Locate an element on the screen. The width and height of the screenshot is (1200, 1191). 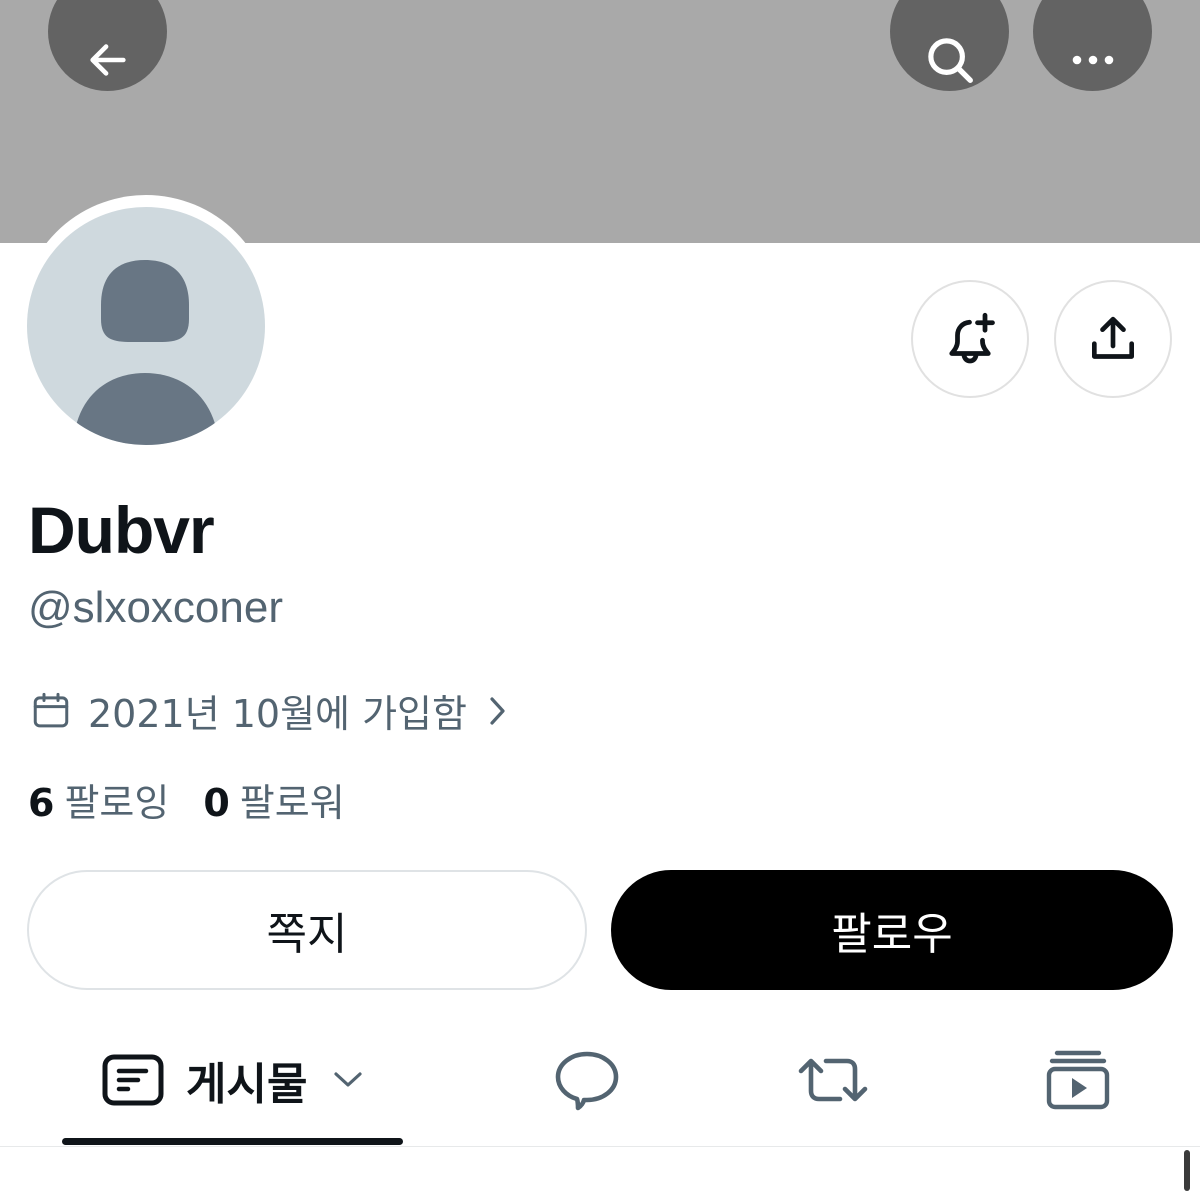
calendar-icon is located at coordinates (51, 709).